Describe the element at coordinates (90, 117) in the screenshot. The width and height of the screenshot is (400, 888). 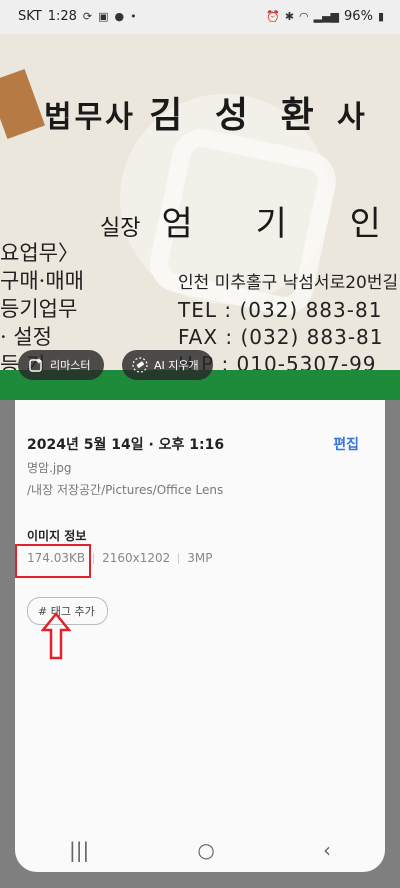
I see `title-prefix: 법무사` at that location.